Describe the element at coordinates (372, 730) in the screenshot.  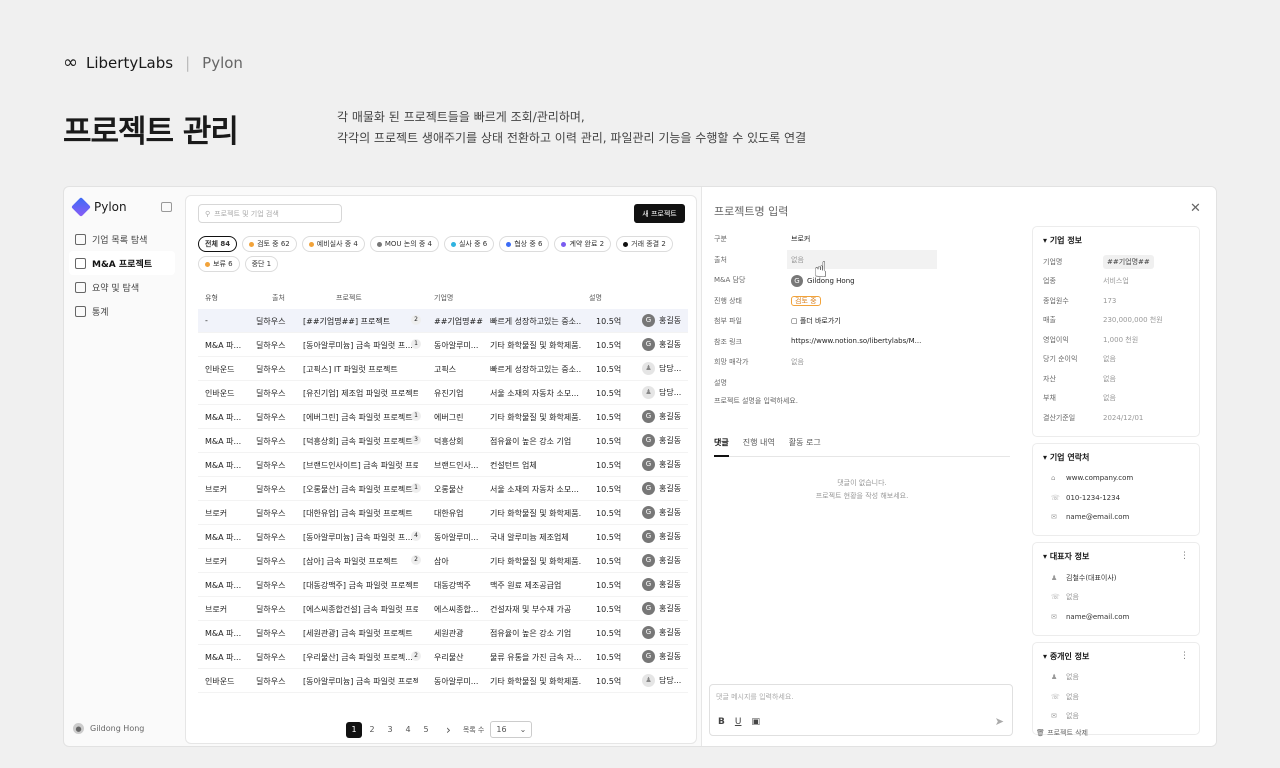
I see `page-button: 2` at that location.